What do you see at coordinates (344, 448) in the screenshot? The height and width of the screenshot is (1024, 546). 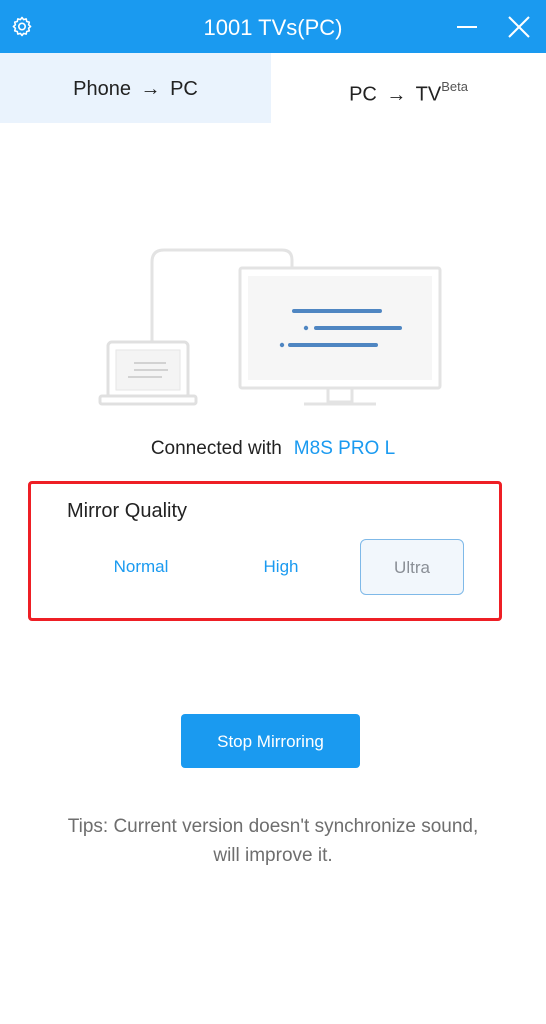 I see `device-name: M8S PRO L` at bounding box center [344, 448].